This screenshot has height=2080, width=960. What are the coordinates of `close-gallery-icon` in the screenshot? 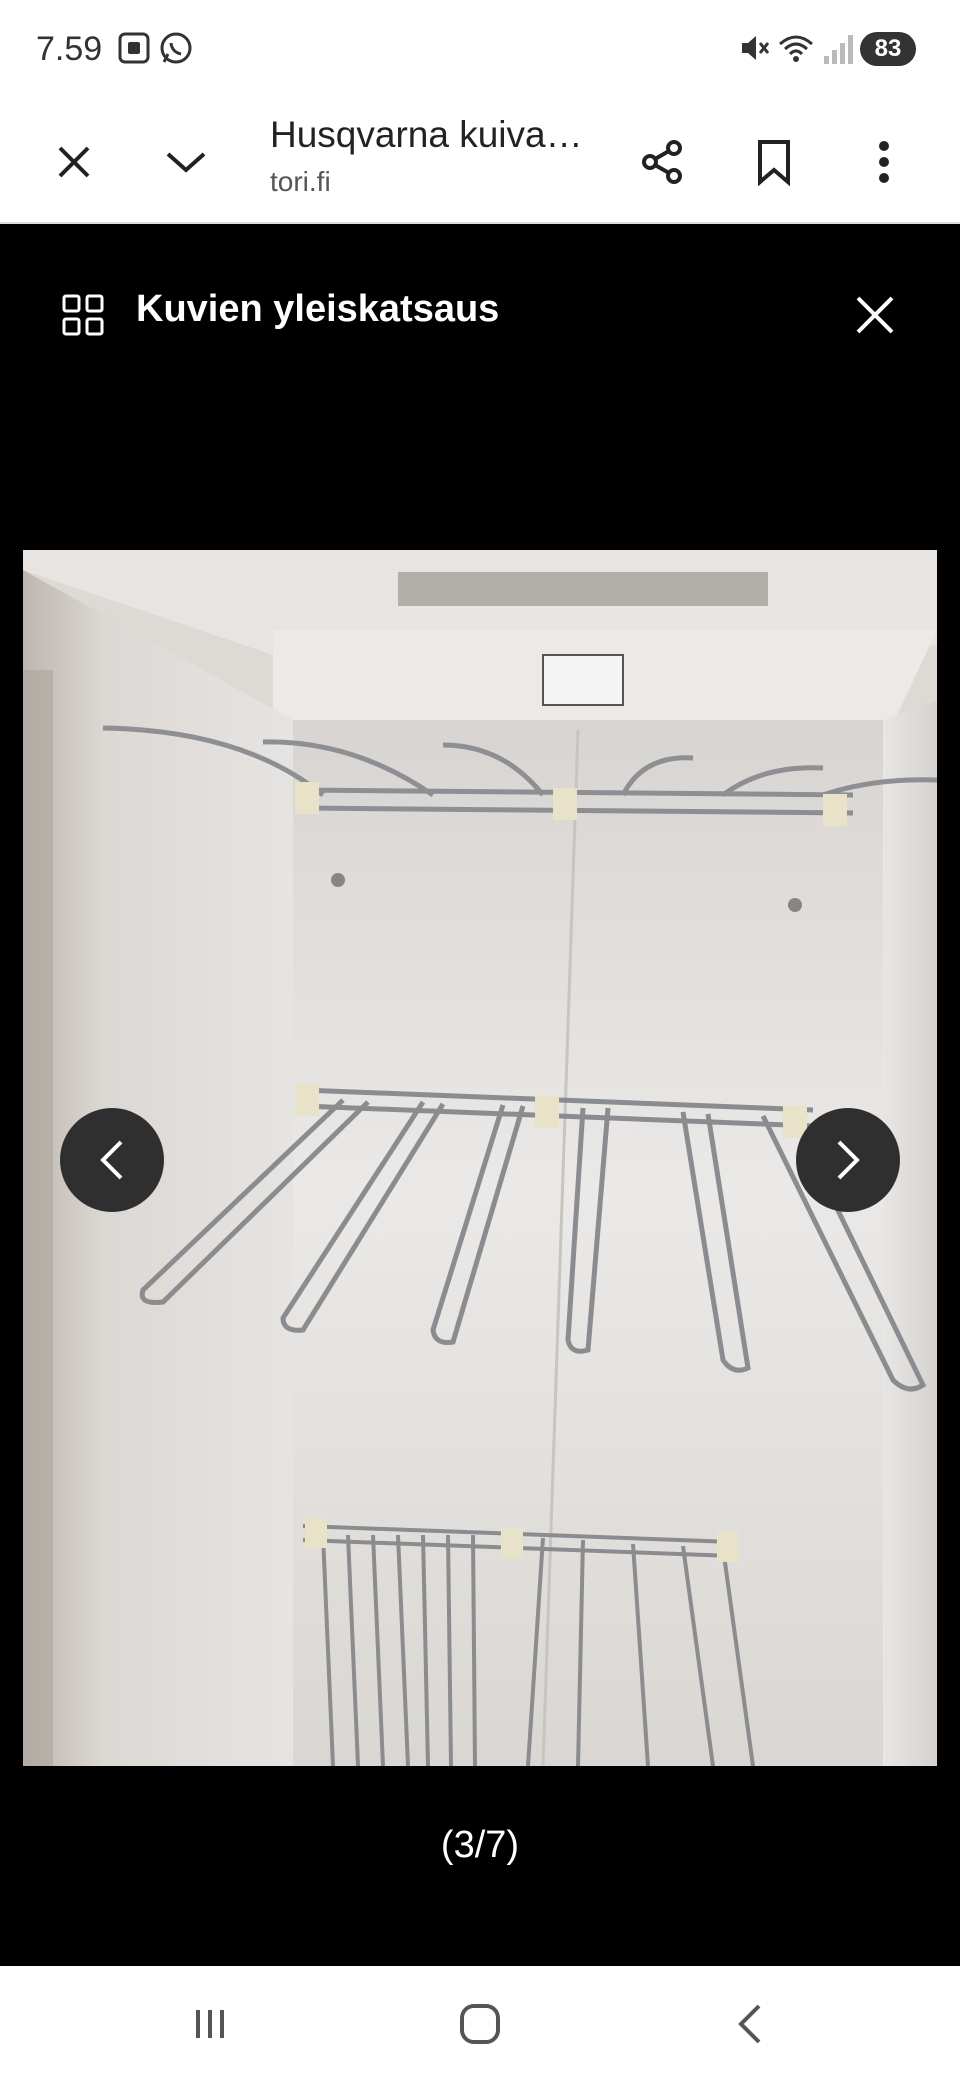 It's located at (875, 315).